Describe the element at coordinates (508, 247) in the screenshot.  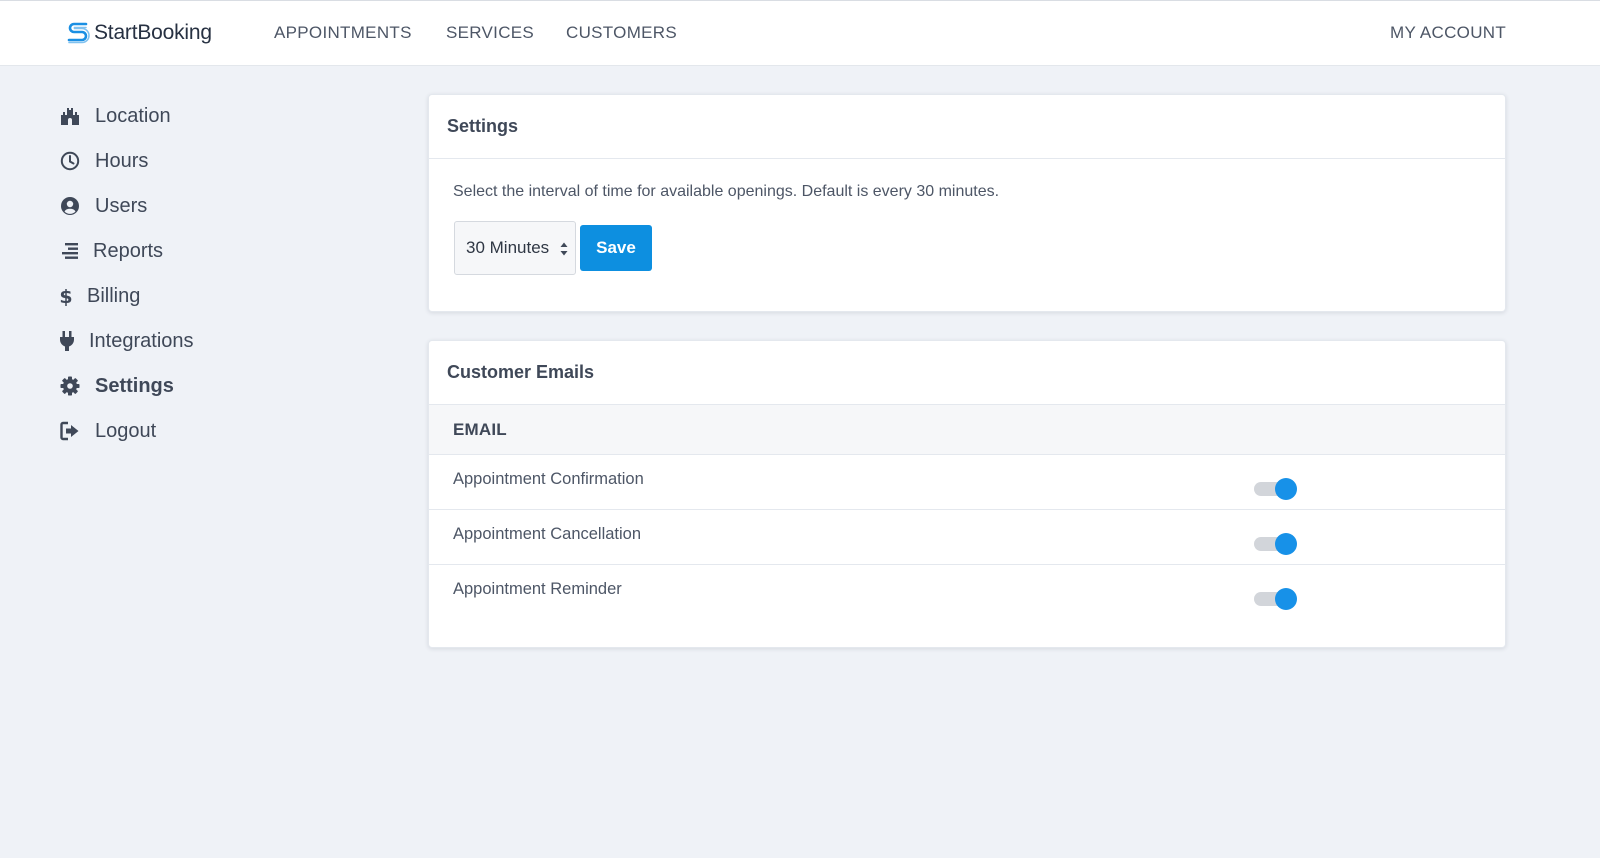
I see `interval-selected-value: 30 Minutes` at that location.